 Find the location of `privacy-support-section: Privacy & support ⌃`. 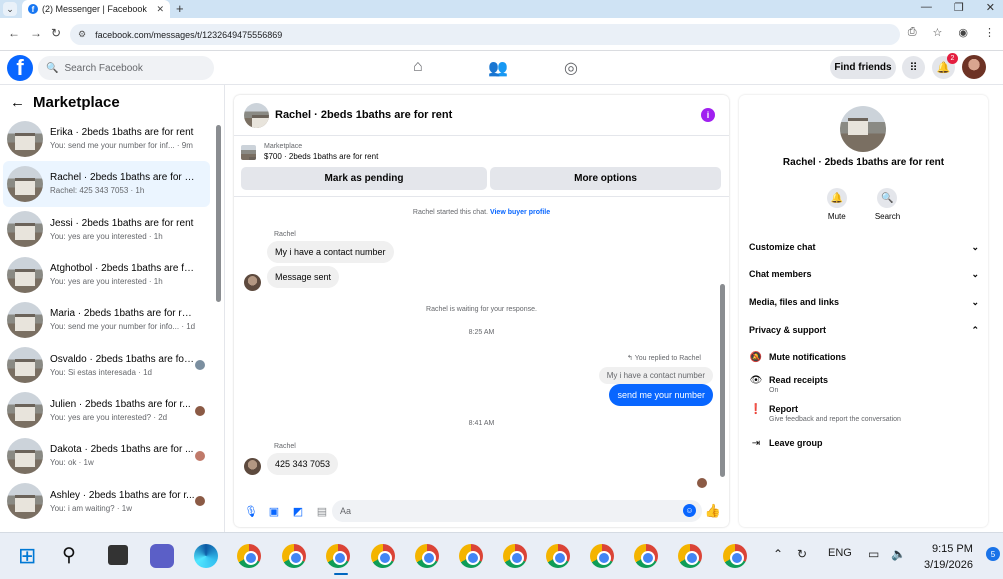

privacy-support-section: Privacy & support ⌃ is located at coordinates (864, 330).